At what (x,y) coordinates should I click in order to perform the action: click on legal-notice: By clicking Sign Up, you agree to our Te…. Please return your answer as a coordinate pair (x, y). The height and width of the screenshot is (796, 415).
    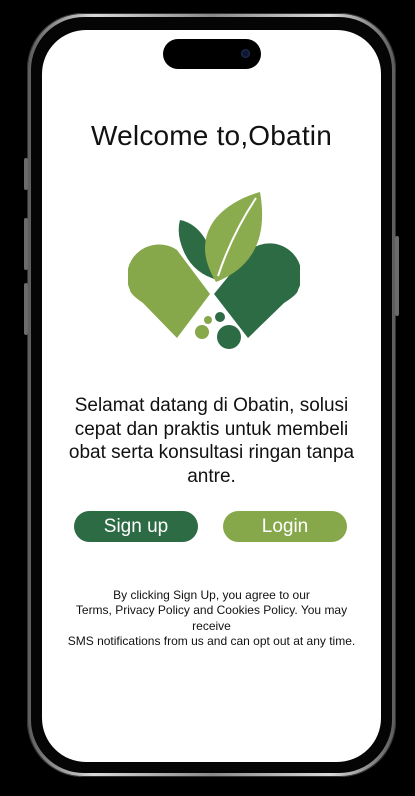
    Looking at the image, I should click on (211, 619).